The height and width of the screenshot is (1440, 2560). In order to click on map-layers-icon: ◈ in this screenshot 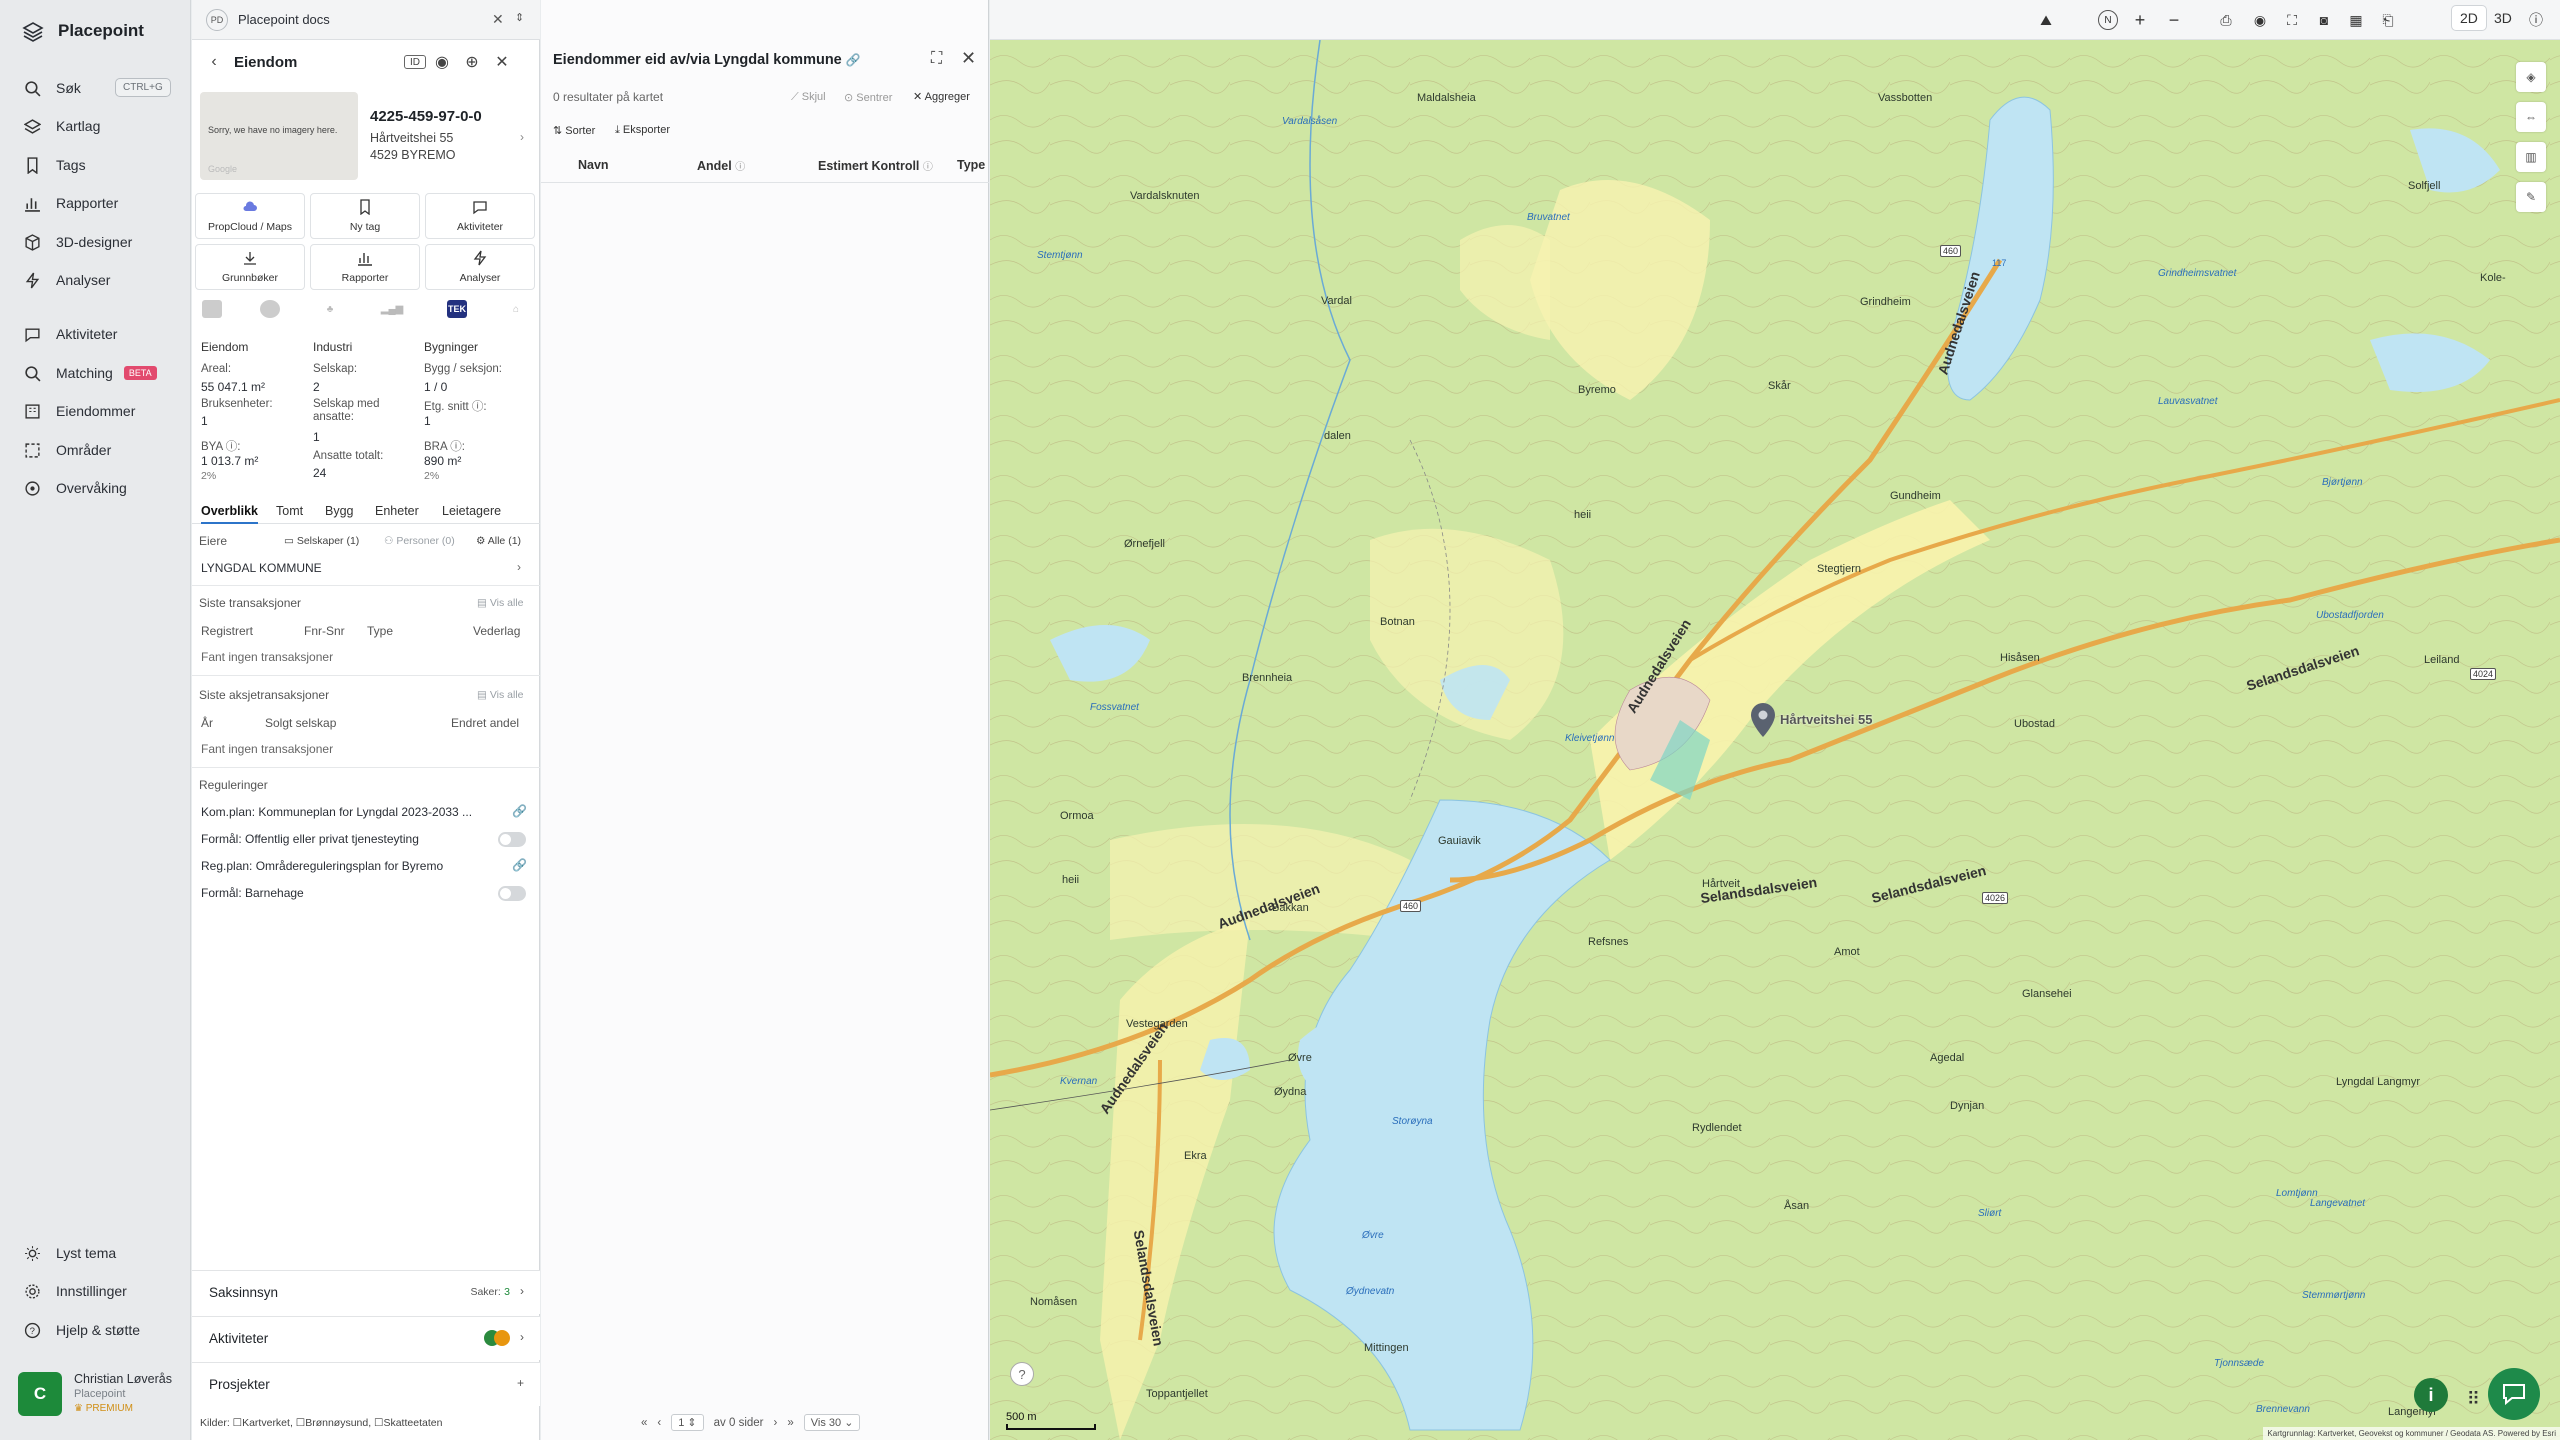, I will do `click(2531, 77)`.